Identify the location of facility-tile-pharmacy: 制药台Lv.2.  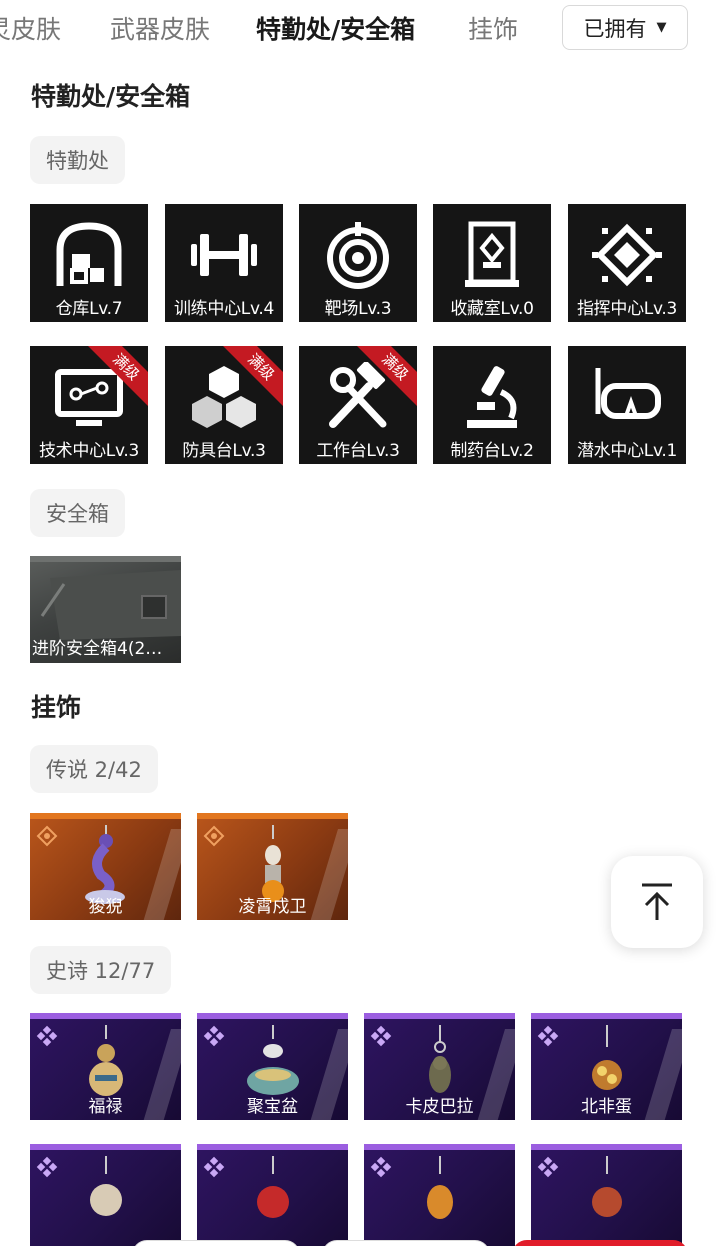
(492, 405).